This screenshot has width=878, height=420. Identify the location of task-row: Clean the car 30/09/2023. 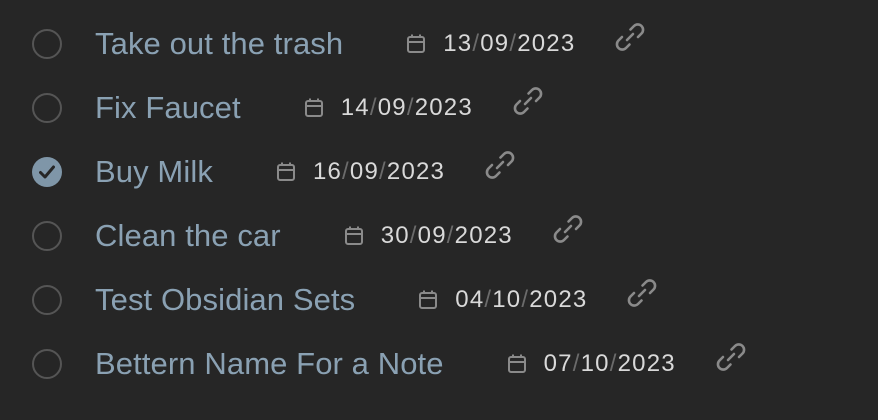
(447, 236).